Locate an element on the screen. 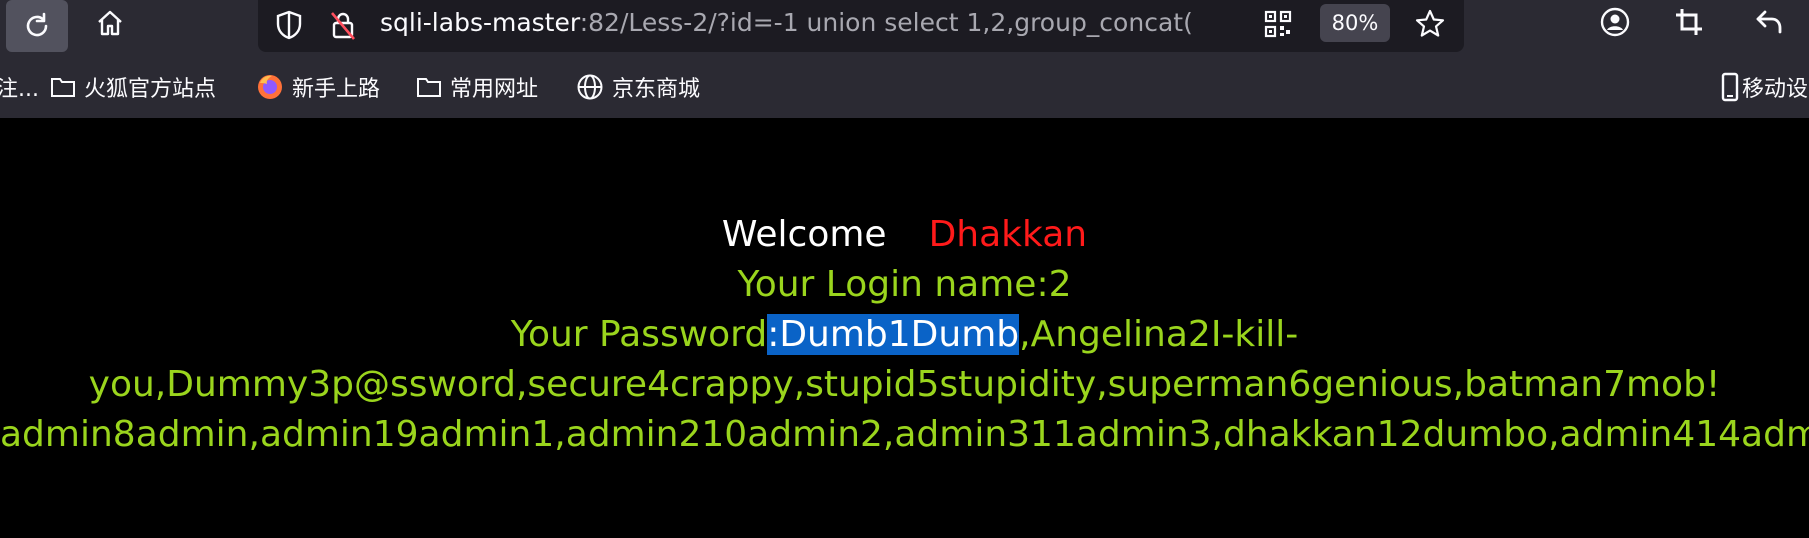  bookmark-common-sites: 常用网址 is located at coordinates (477, 87).